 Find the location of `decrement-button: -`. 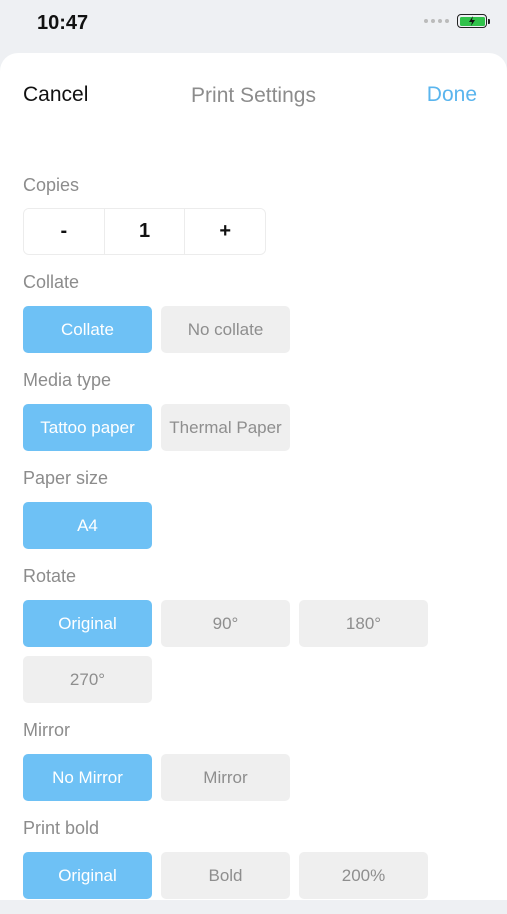

decrement-button: - is located at coordinates (64, 231).